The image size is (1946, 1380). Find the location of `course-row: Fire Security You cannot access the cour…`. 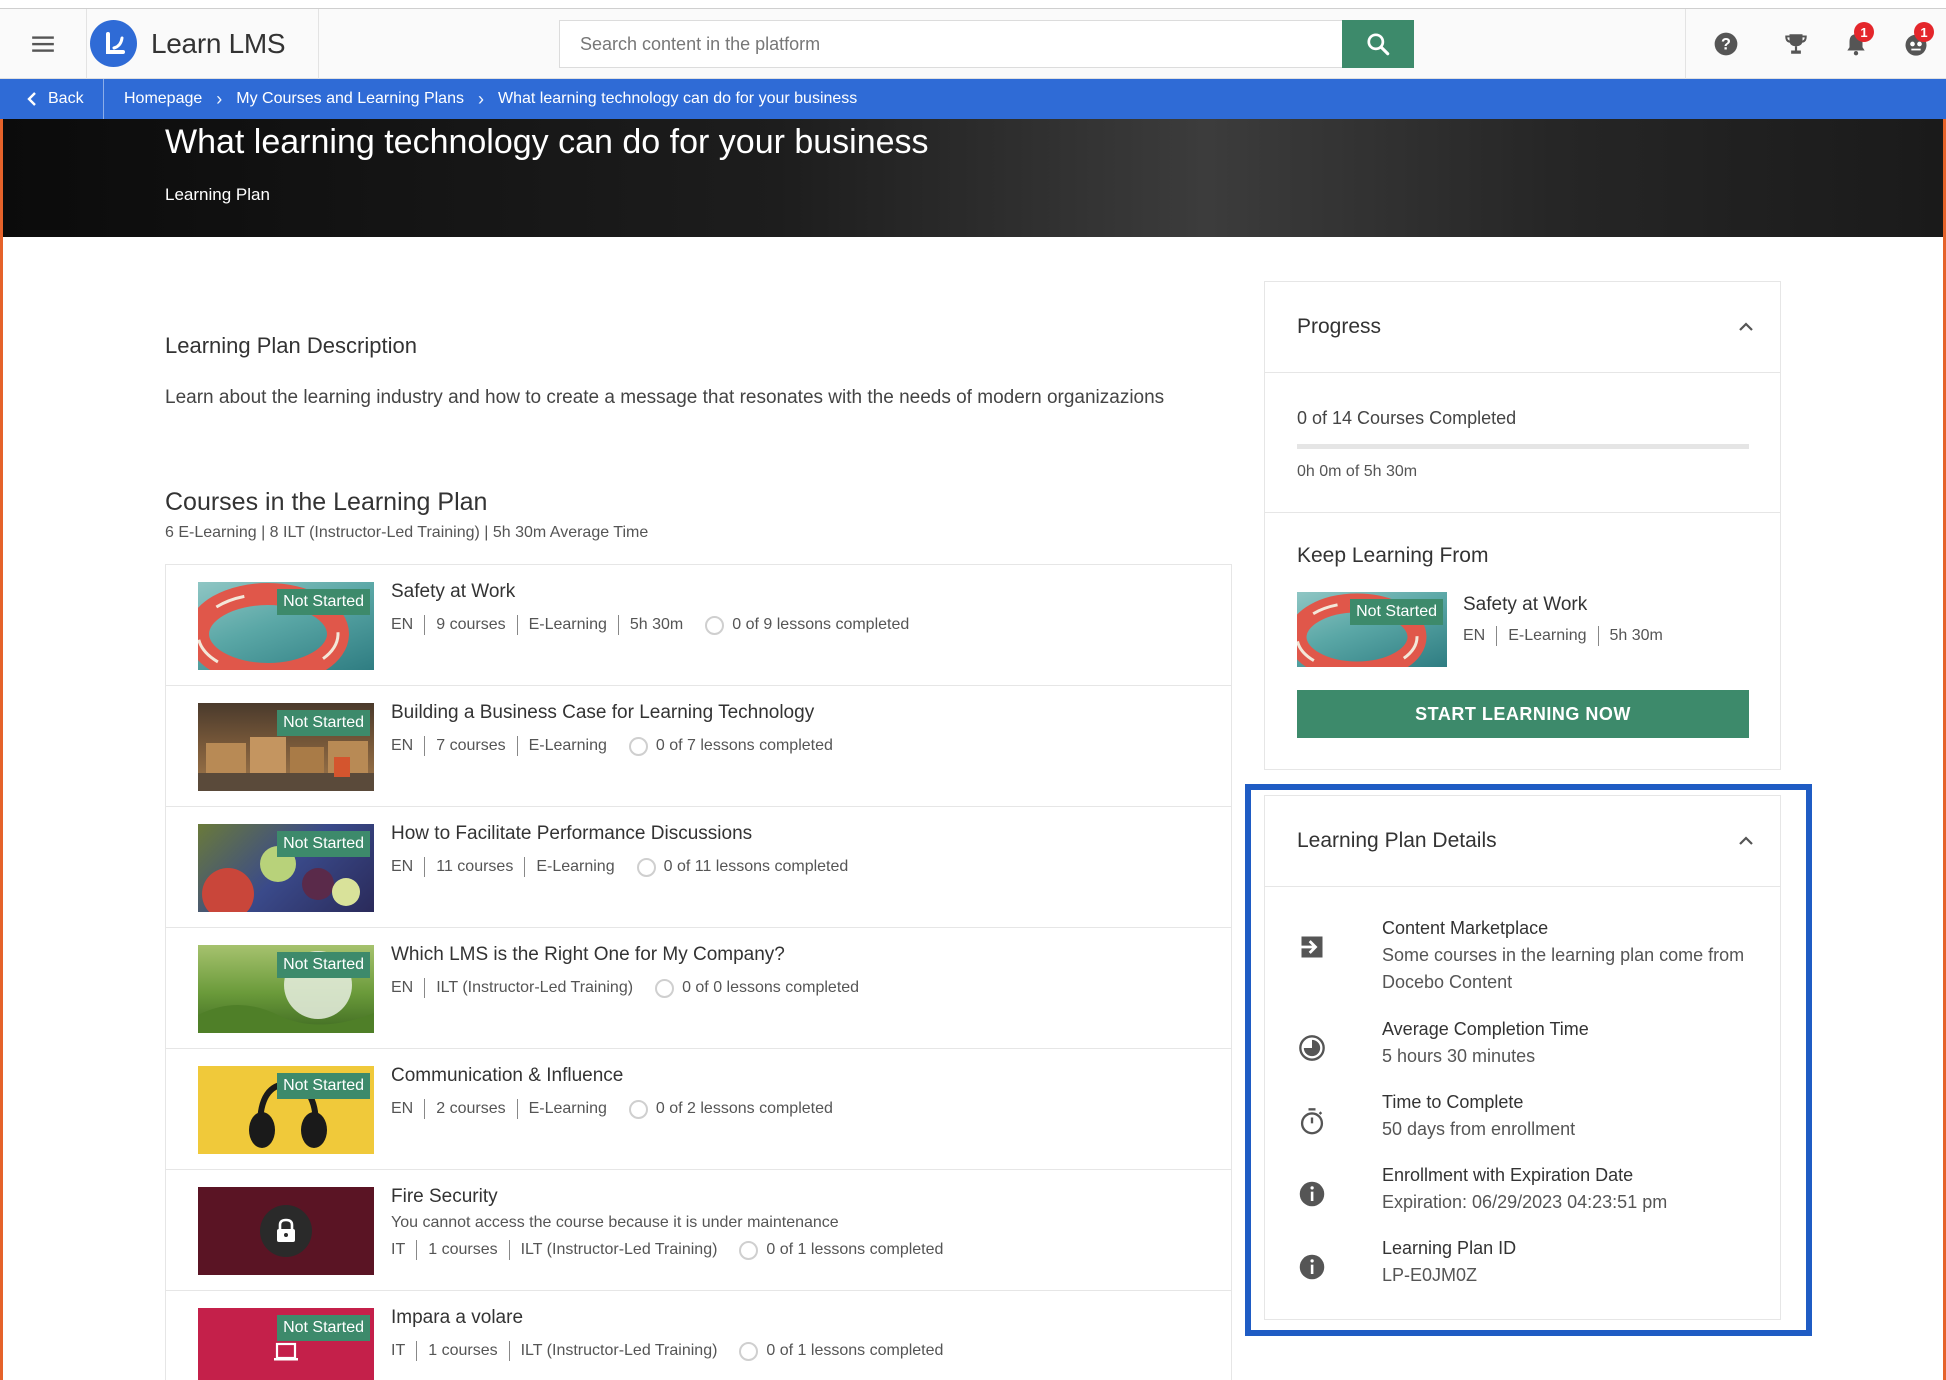

course-row: Fire Security You cannot access the cour… is located at coordinates (698, 1230).